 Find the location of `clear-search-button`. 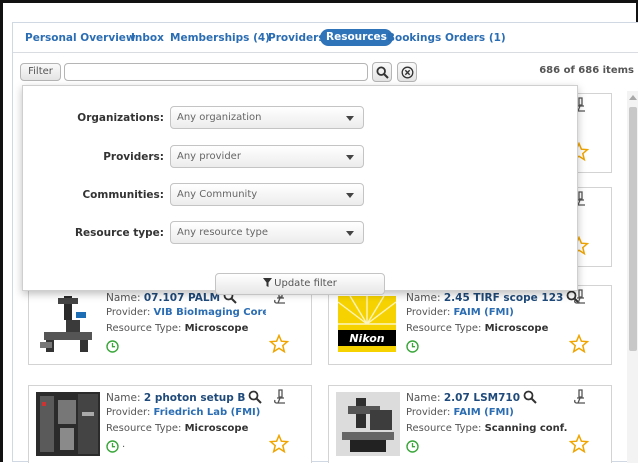

clear-search-button is located at coordinates (407, 72).